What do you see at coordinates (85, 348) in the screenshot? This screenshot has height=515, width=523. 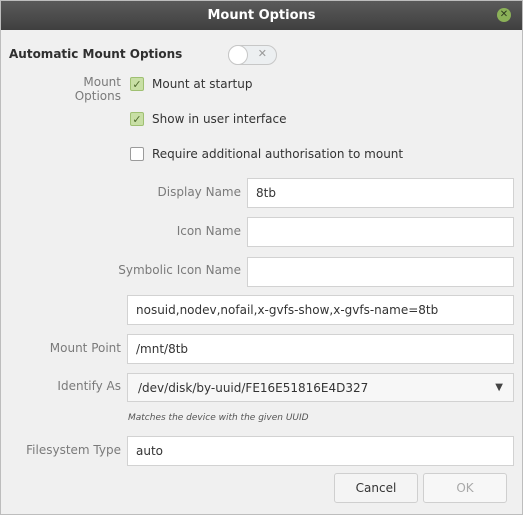 I see `mount-point-label: Mount Point` at bounding box center [85, 348].